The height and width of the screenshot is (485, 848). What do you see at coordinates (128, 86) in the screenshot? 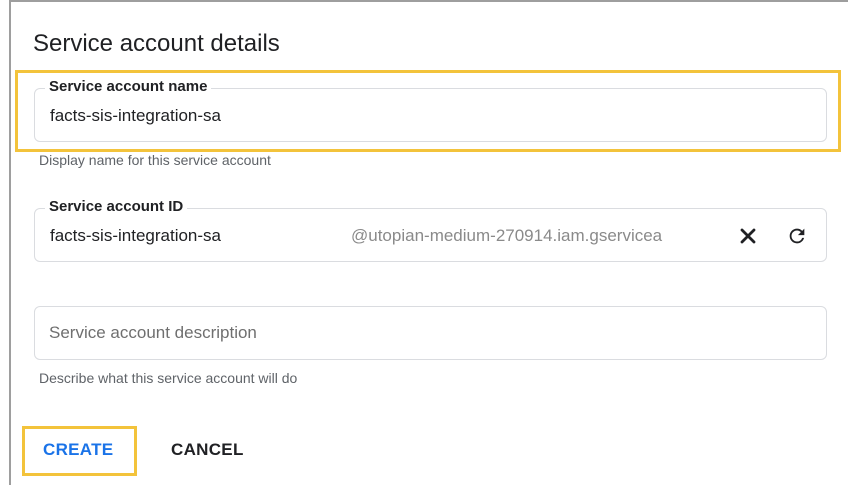
I see `service-account-name-label: Service account name` at bounding box center [128, 86].